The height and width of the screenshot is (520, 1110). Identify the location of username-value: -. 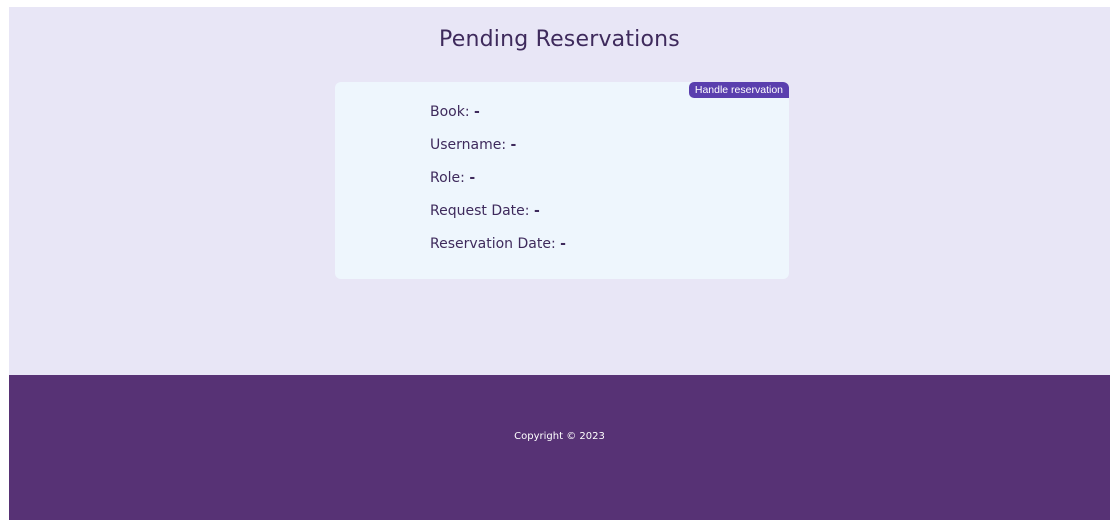
(513, 145).